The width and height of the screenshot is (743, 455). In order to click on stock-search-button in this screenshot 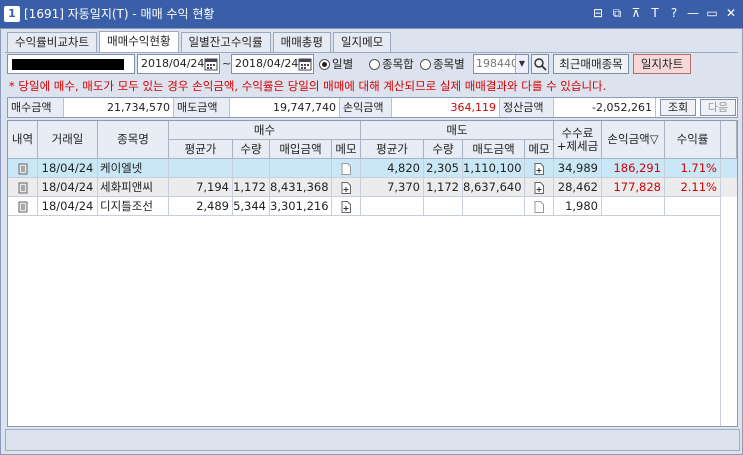, I will do `click(540, 64)`.